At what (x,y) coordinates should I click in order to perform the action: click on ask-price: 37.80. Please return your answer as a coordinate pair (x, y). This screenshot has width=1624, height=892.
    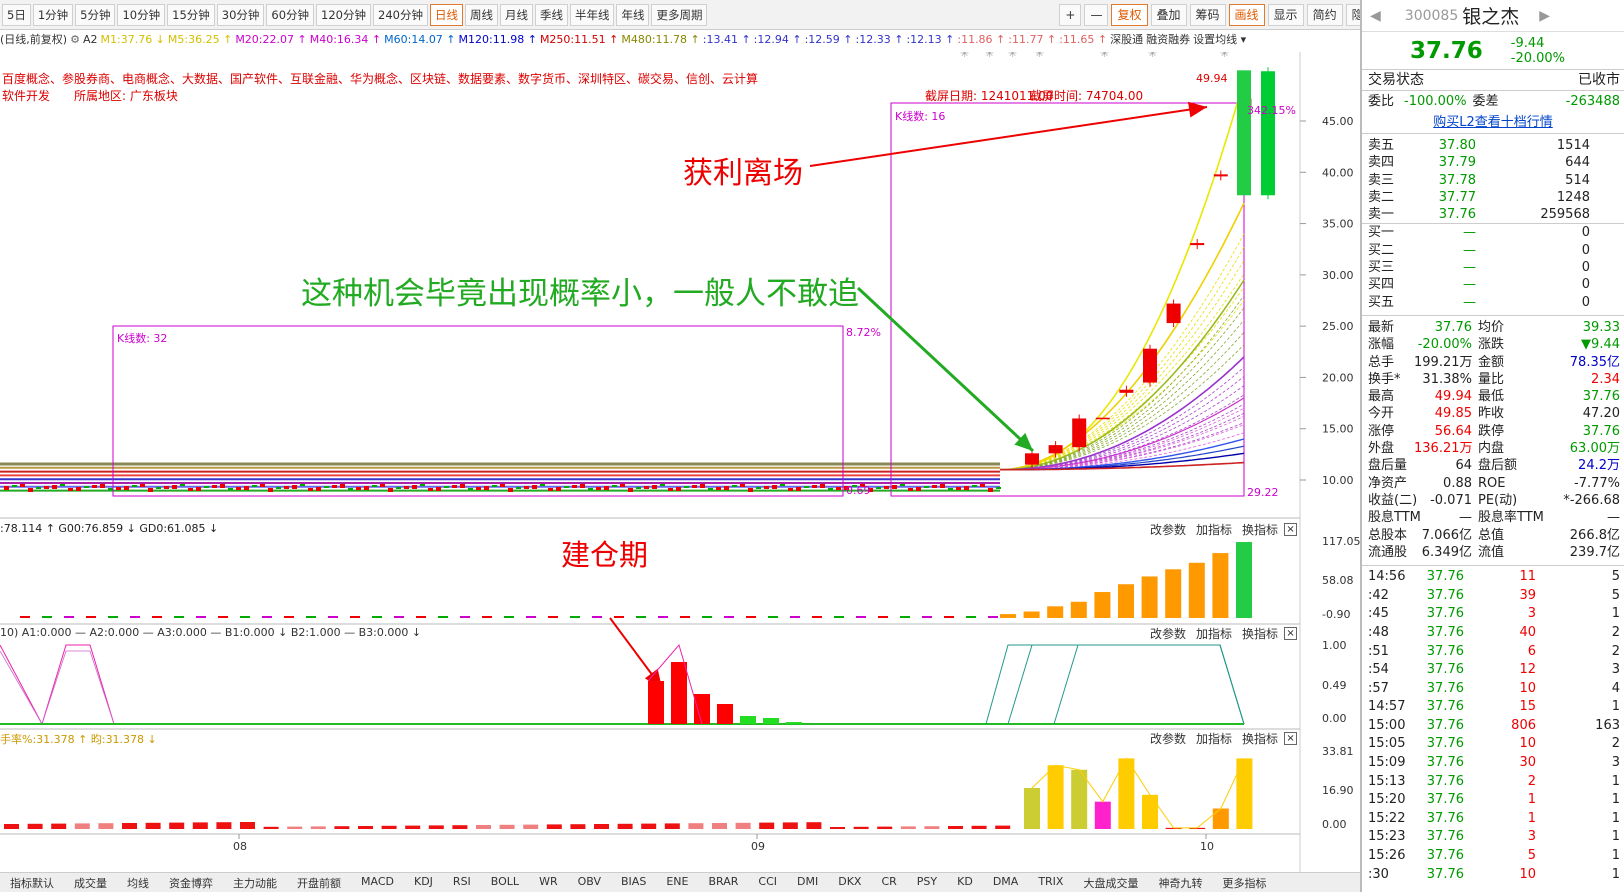
    Looking at the image, I should click on (1457, 145).